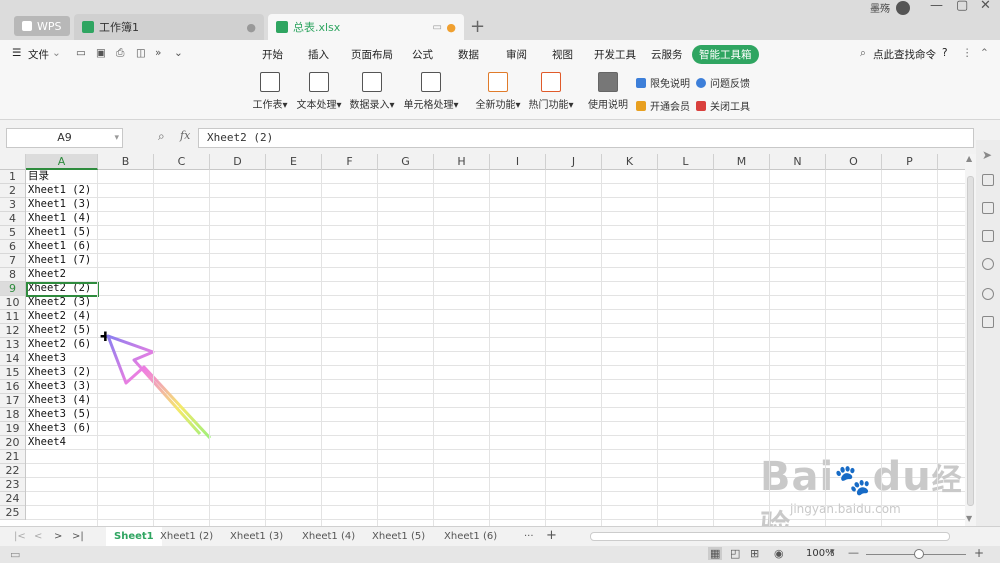 Image resolution: width=1000 pixels, height=563 pixels. I want to click on cell-a11: Xheet2 (4), so click(59, 316).